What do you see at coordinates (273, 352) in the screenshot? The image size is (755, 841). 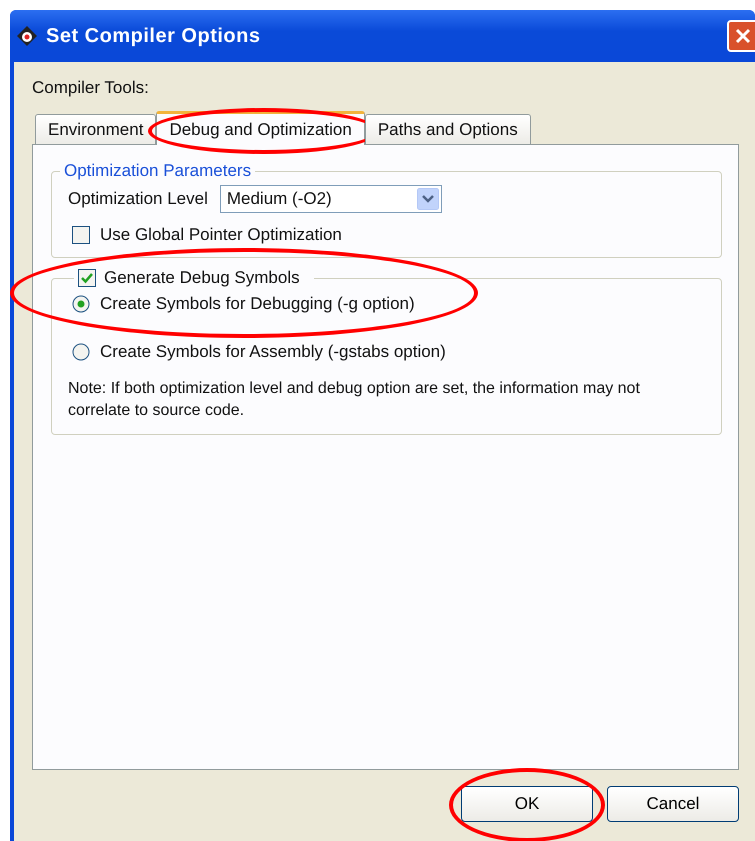 I see `radio-label: Create Symbols for Assembly (-gstabs option)` at bounding box center [273, 352].